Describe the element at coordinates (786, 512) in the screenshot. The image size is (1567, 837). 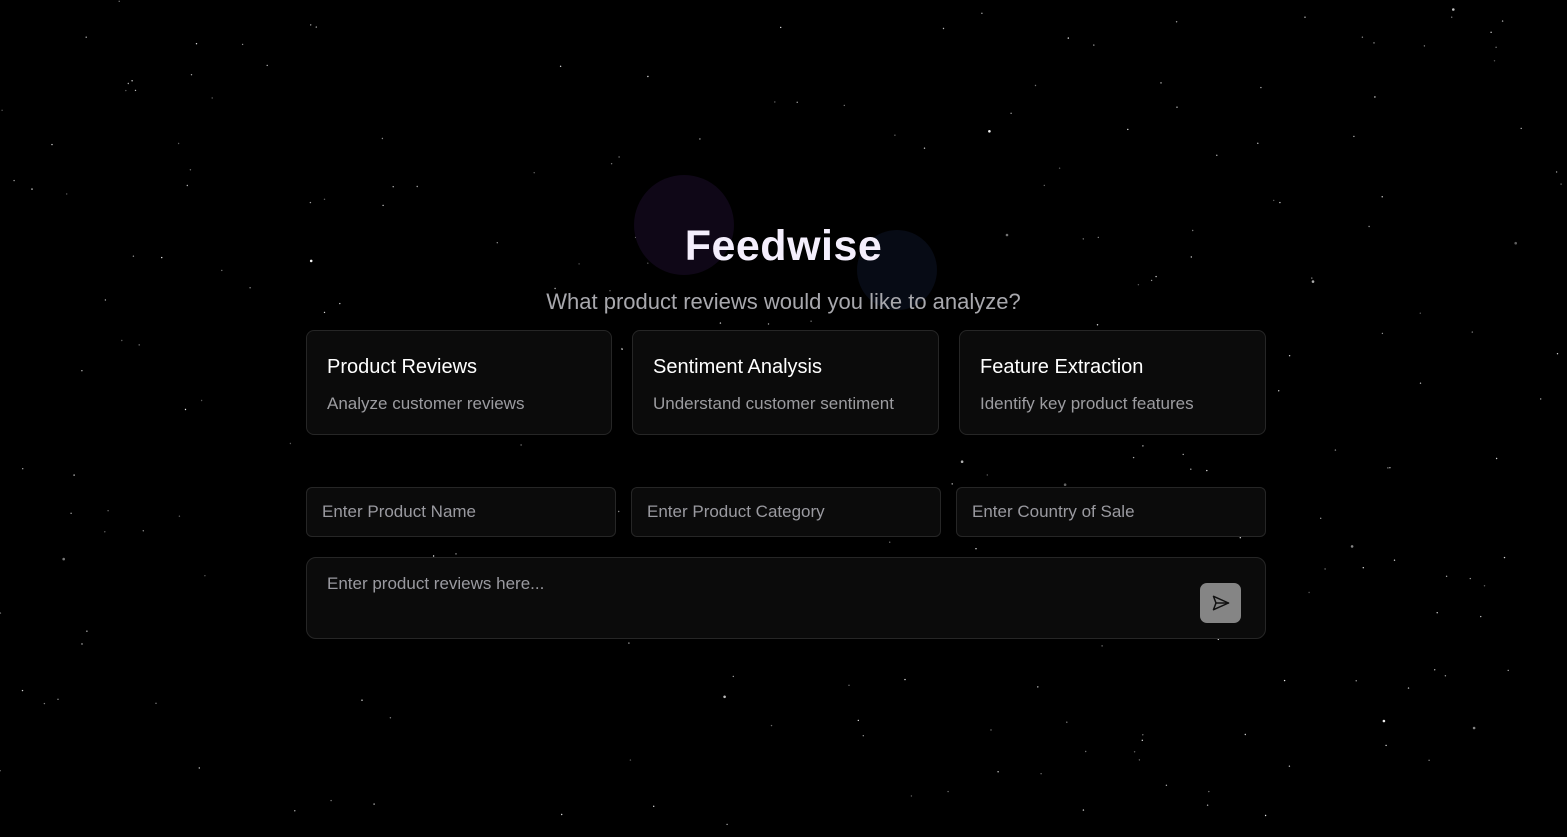
I see `product-category-input` at that location.